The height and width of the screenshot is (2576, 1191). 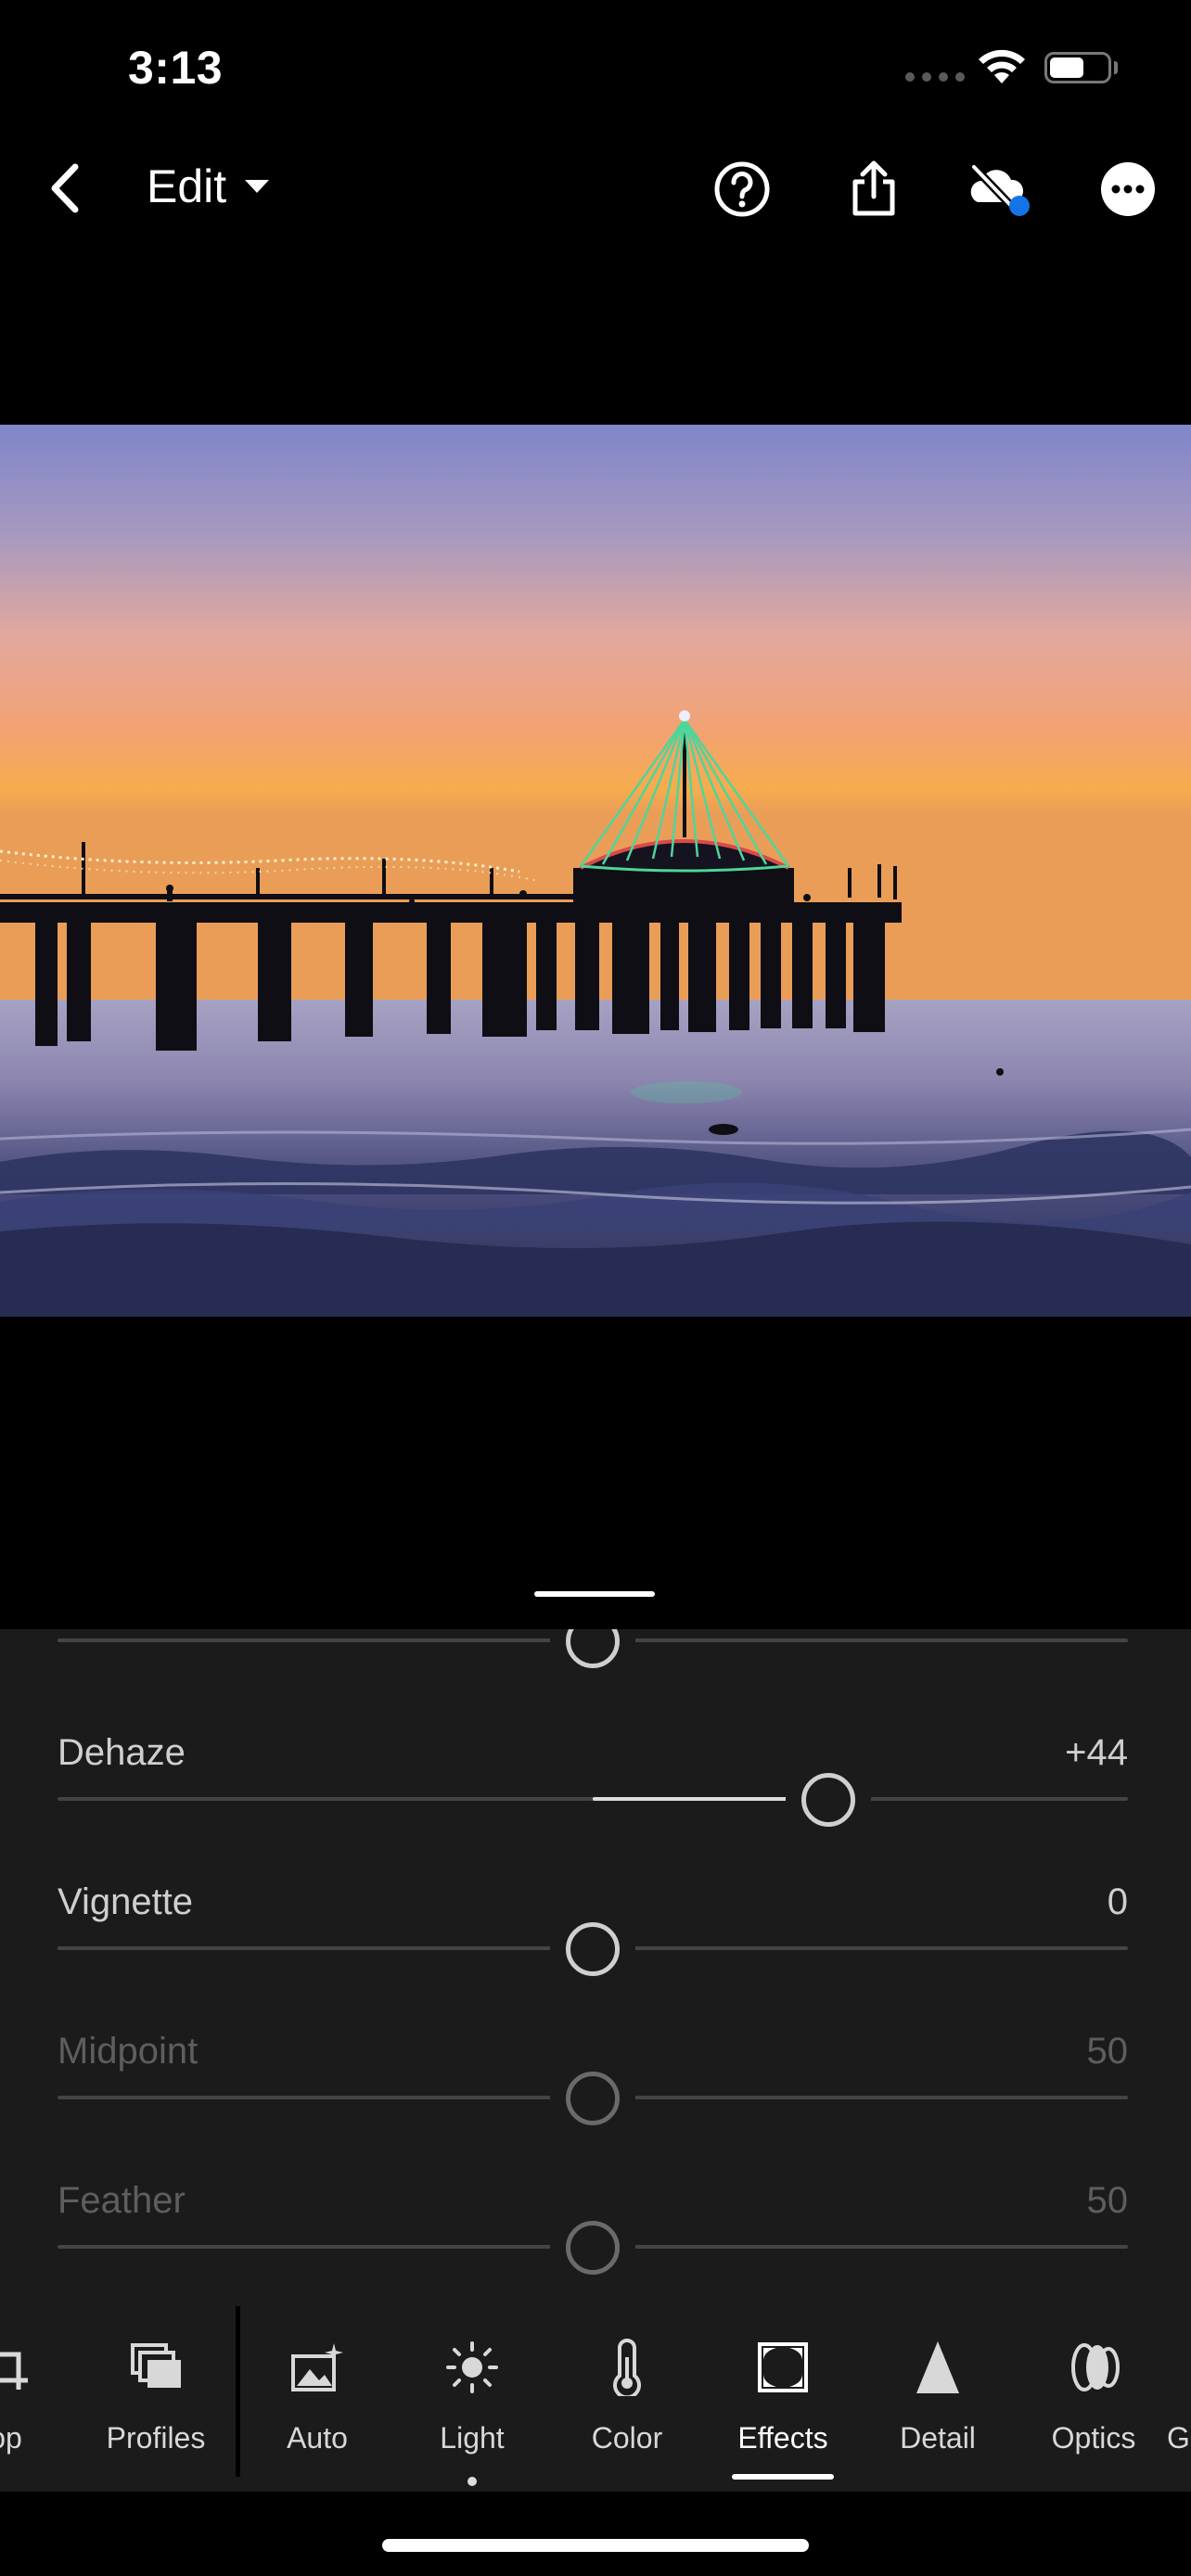 I want to click on optics-icon, so click(x=1093, y=2367).